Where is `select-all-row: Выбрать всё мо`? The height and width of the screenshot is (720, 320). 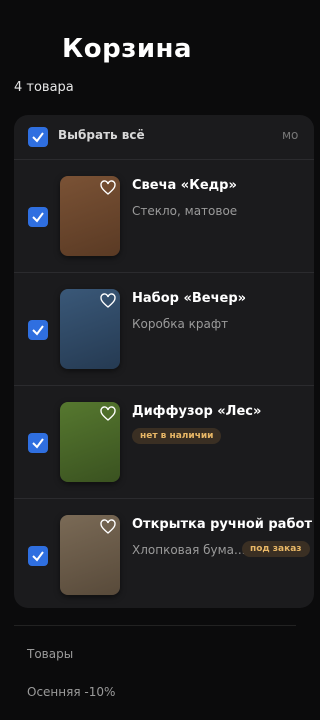
select-all-row: Выбрать всё мо is located at coordinates (164, 137).